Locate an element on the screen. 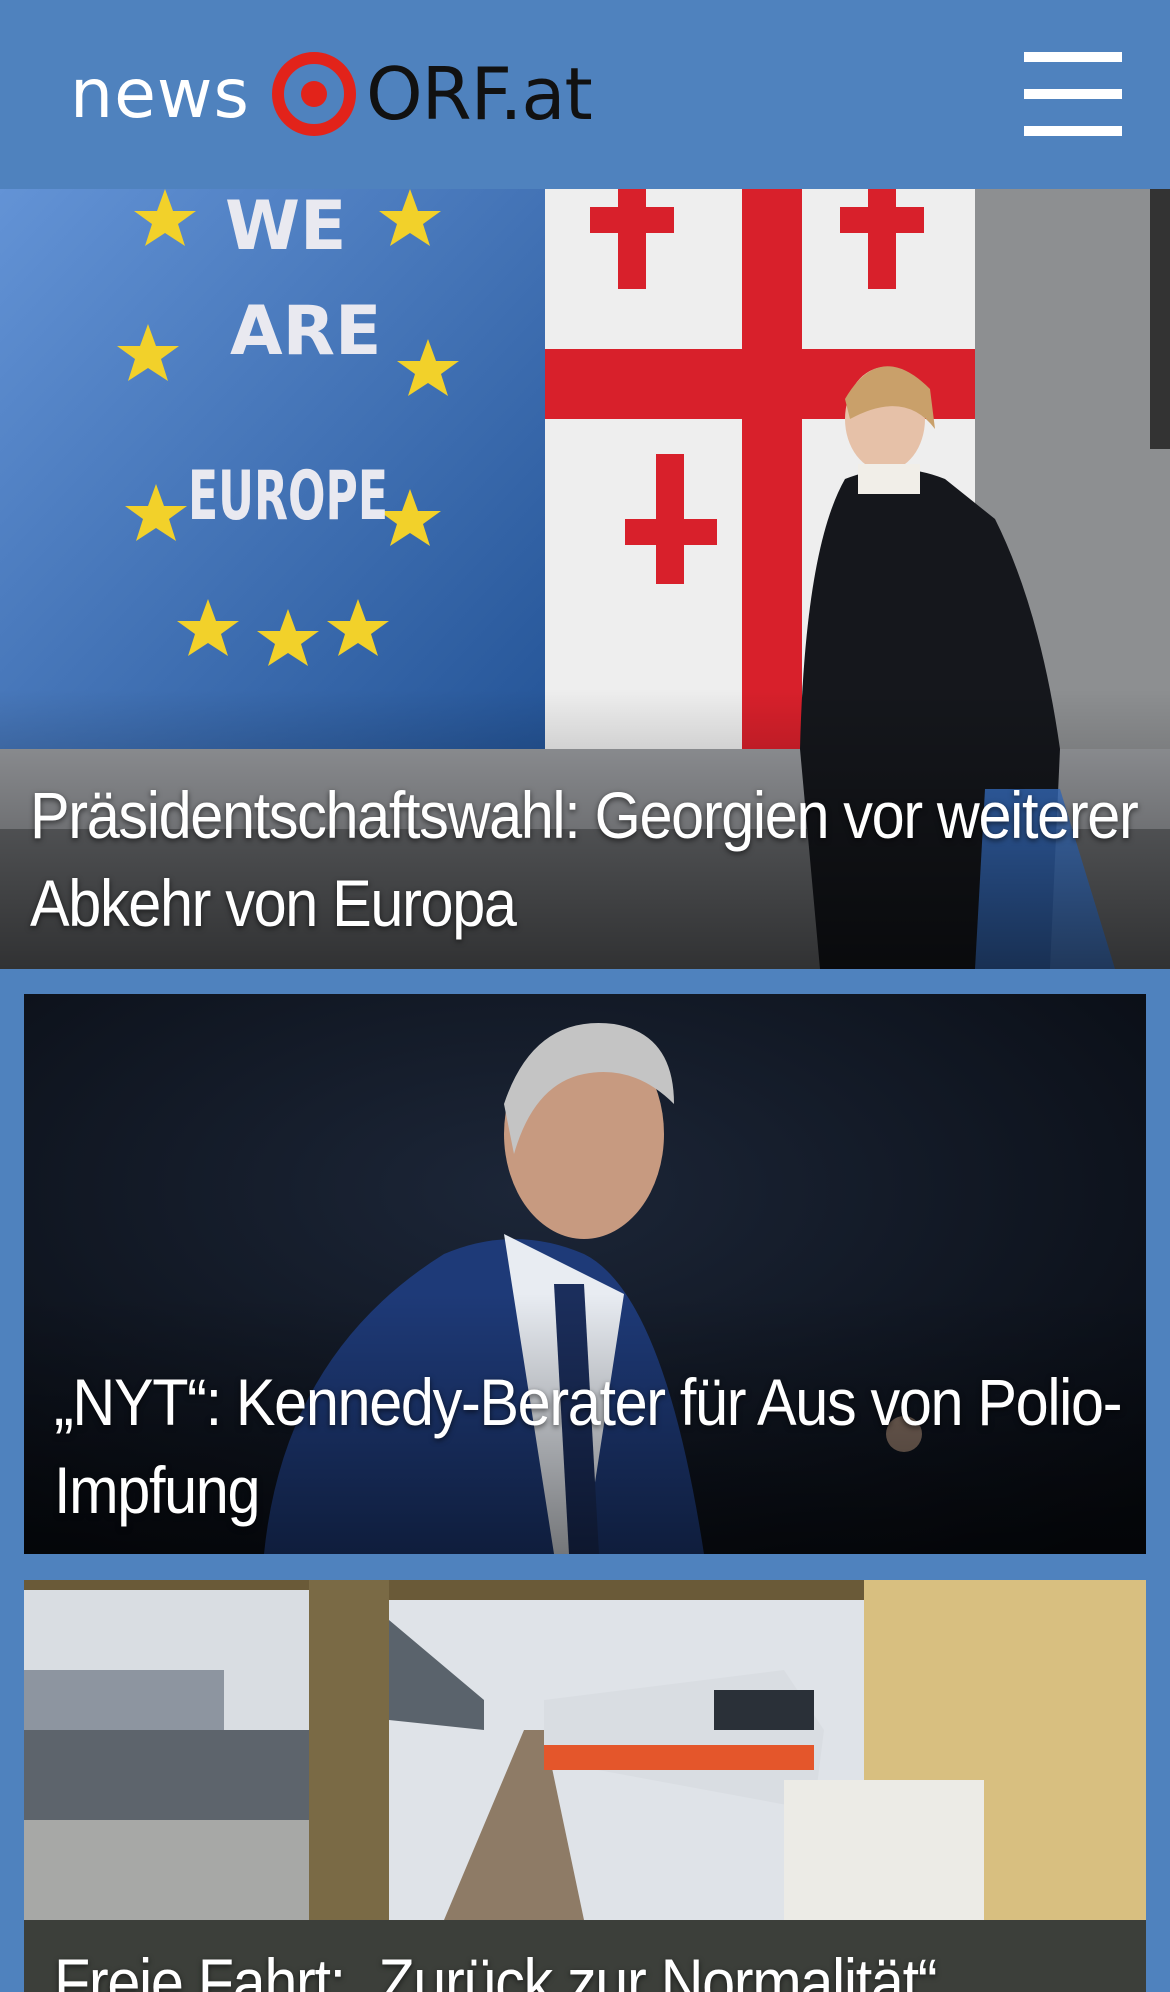 The image size is (1170, 1992). logo-orf-text: ORF.at is located at coordinates (479, 94).